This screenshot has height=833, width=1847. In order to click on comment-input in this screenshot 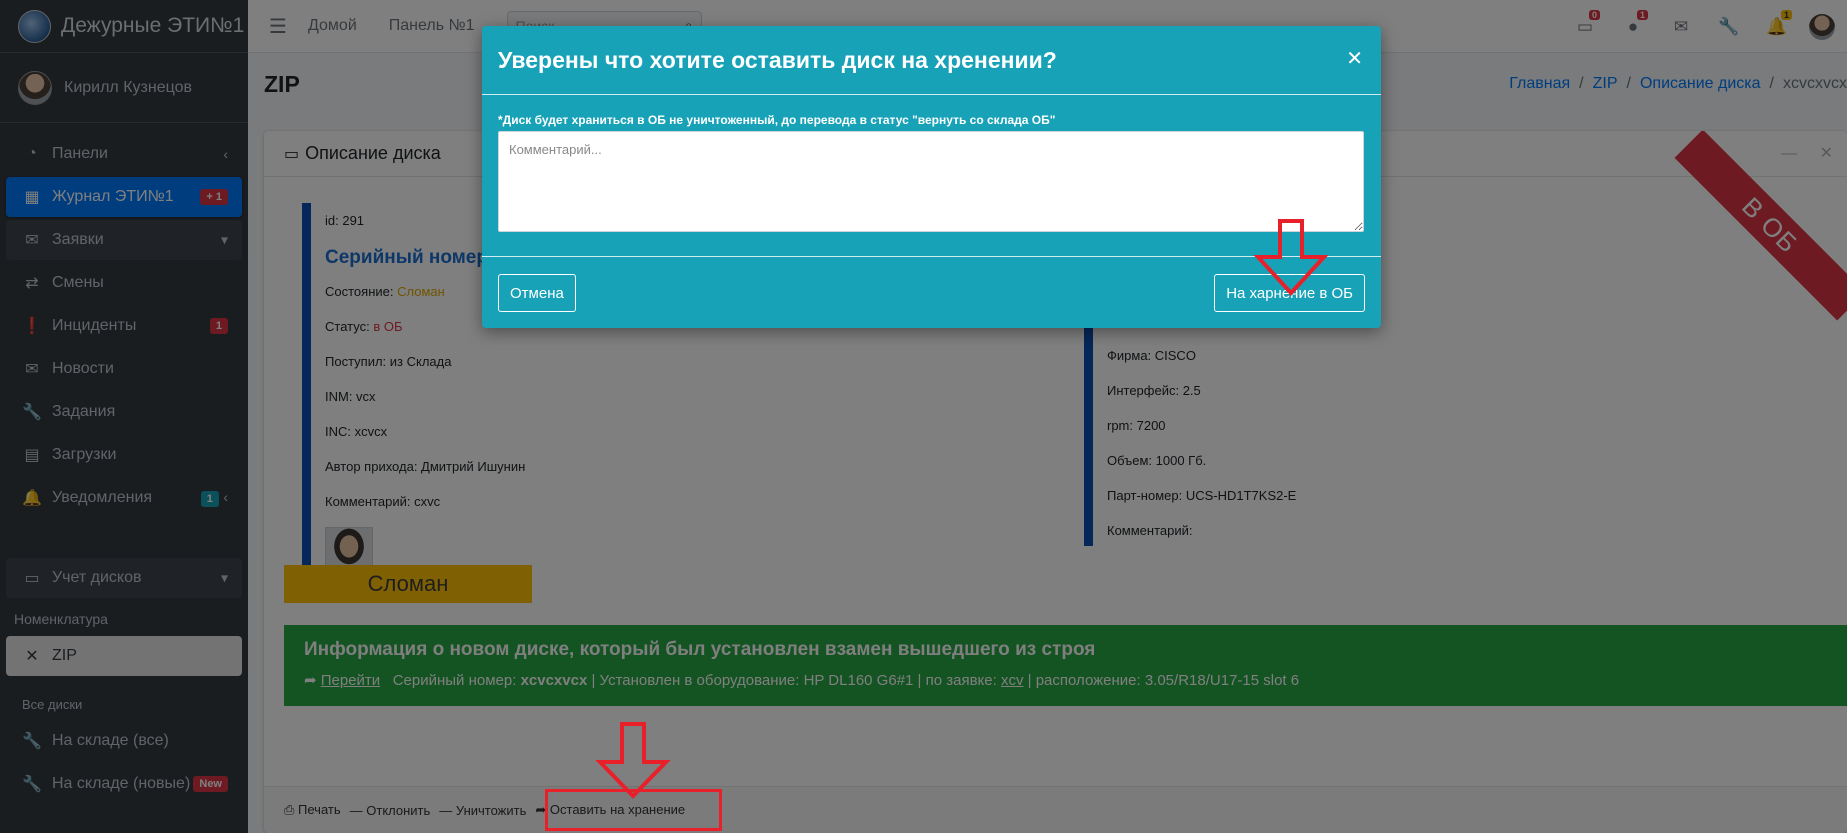, I will do `click(931, 181)`.